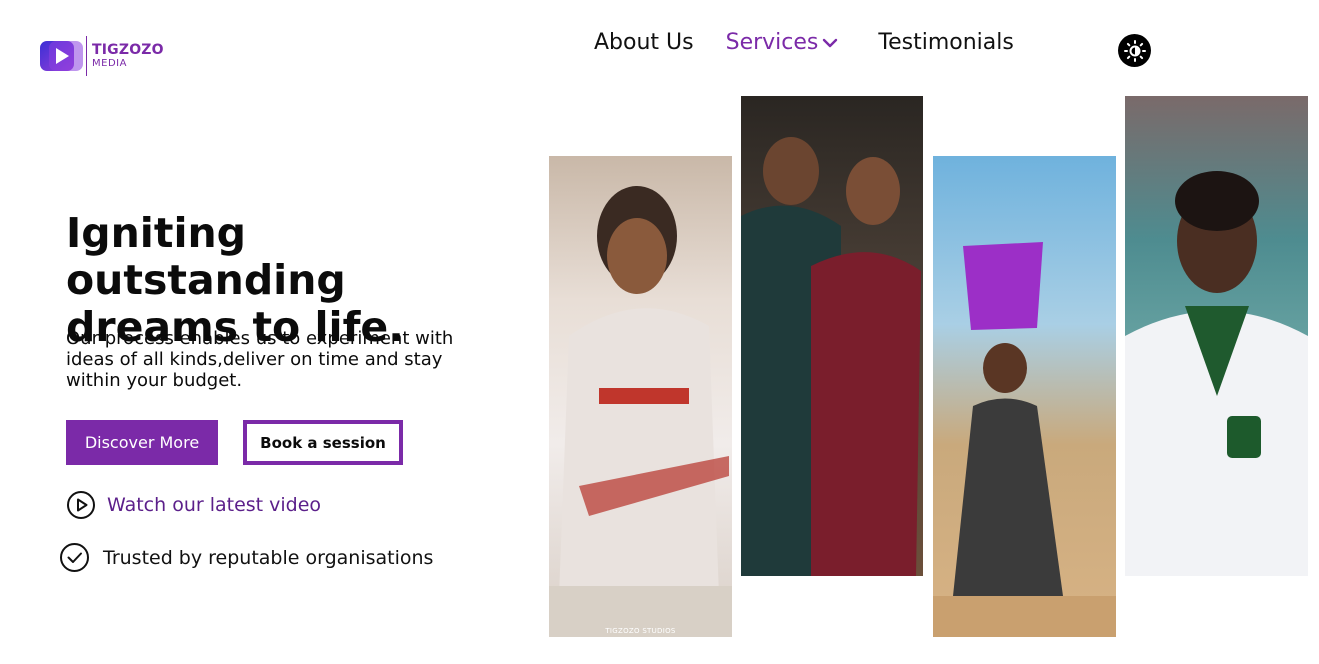  What do you see at coordinates (214, 505) in the screenshot?
I see `watch-video-label: Watch our latest video` at bounding box center [214, 505].